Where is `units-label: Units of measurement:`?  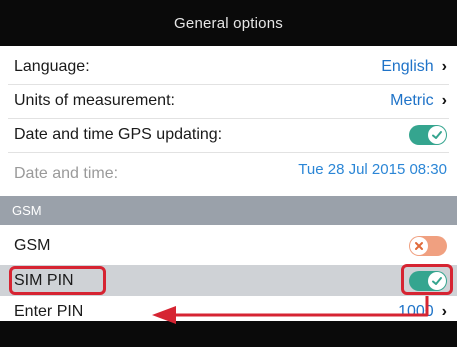
units-label: Units of measurement: is located at coordinates (94, 100).